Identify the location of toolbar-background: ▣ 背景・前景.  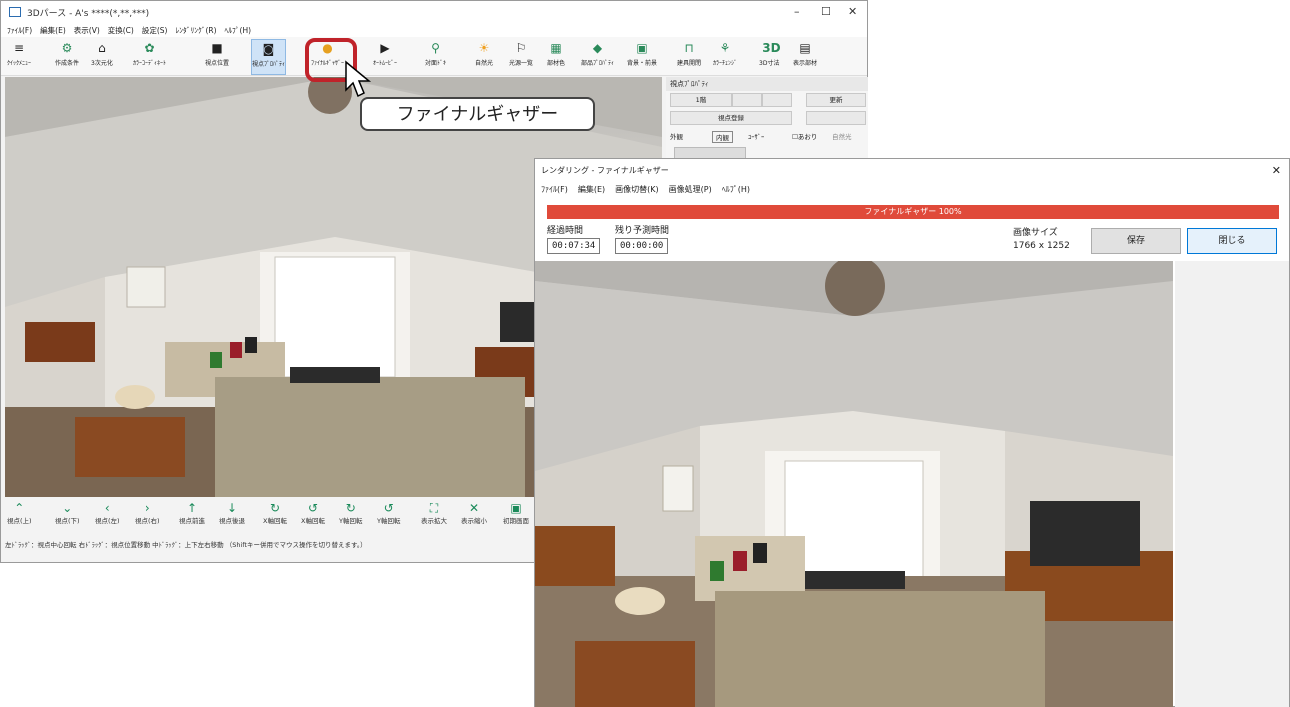
(642, 56).